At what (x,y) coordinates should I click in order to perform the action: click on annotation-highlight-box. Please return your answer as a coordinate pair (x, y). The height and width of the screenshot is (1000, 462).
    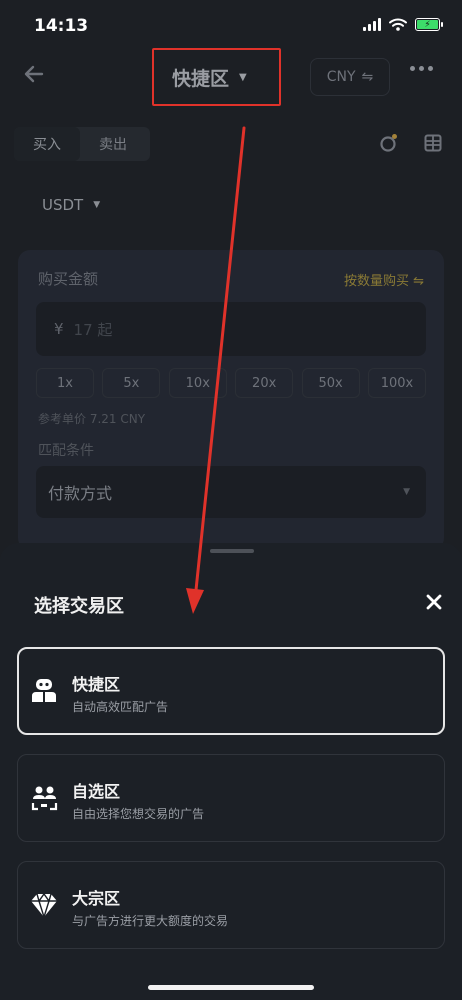
    Looking at the image, I should click on (216, 77).